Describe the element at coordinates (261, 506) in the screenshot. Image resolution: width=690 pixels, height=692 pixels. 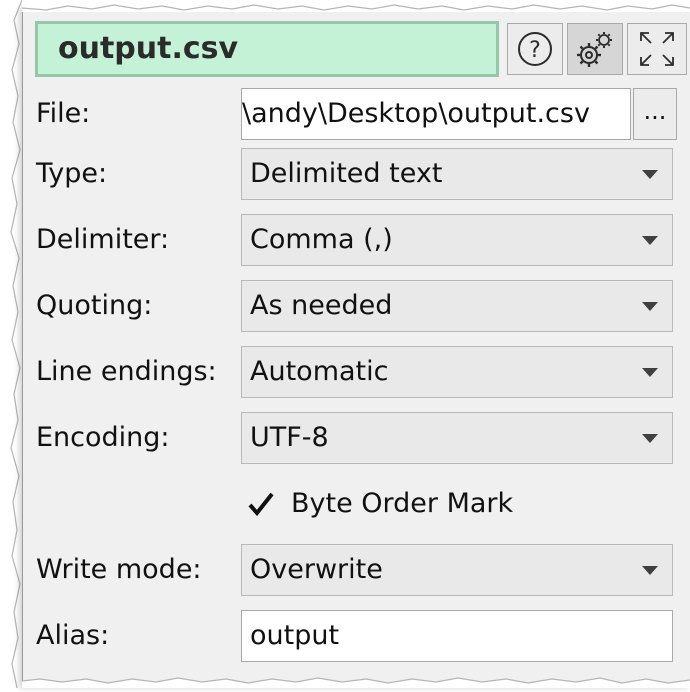
I see `checkmark-icon` at that location.